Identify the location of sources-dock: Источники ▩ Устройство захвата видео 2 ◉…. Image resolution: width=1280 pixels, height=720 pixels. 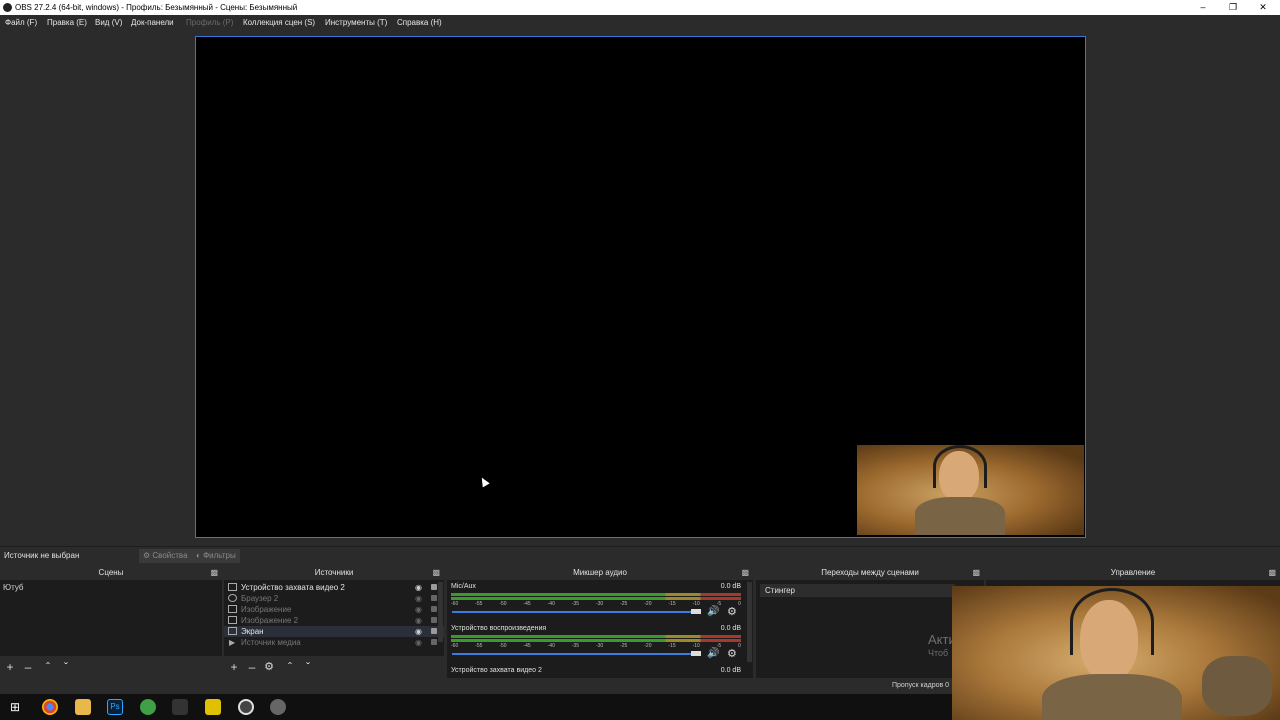
(334, 622).